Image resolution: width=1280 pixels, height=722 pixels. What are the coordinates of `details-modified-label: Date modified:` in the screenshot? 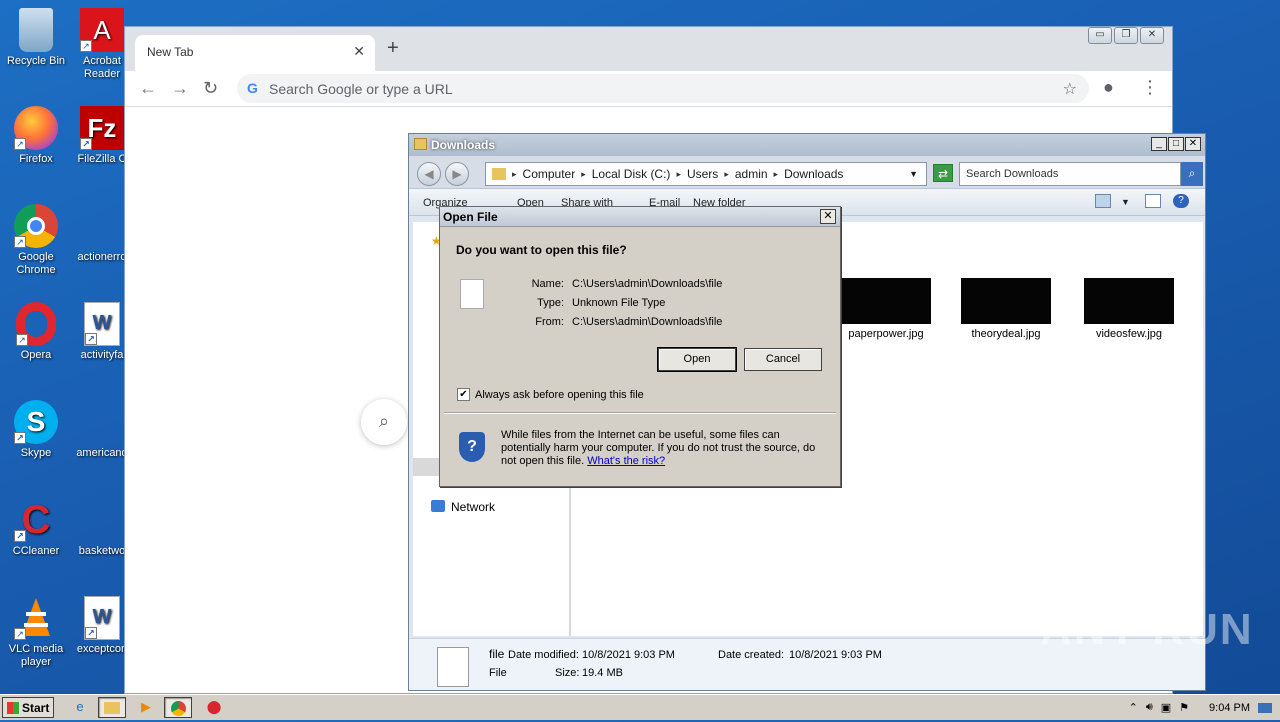 It's located at (543, 655).